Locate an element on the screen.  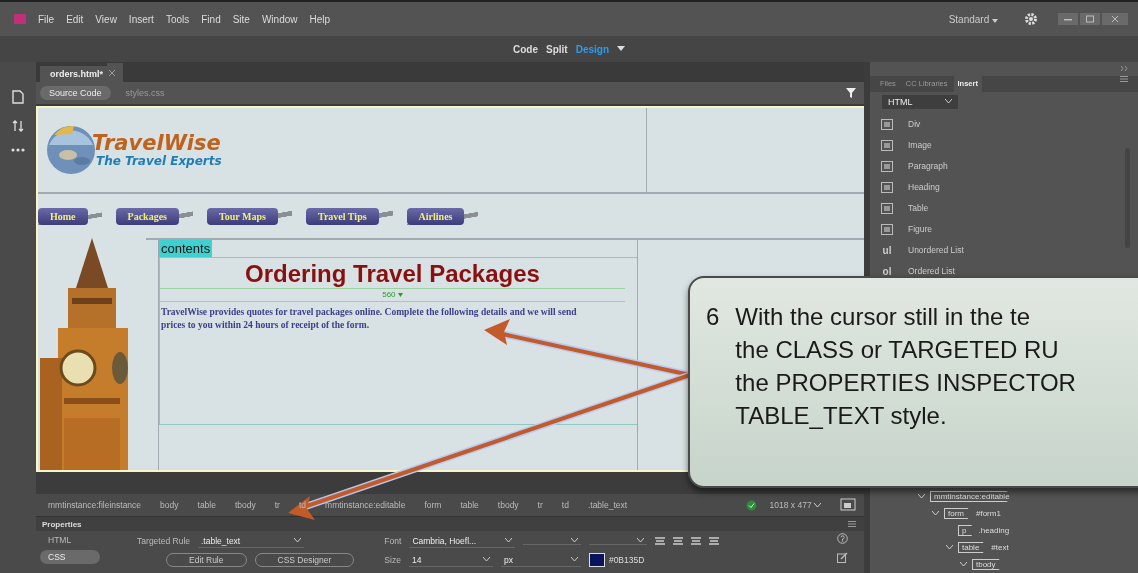
tag-selector-item: mmtinstance:editable is located at coordinates (365, 505).